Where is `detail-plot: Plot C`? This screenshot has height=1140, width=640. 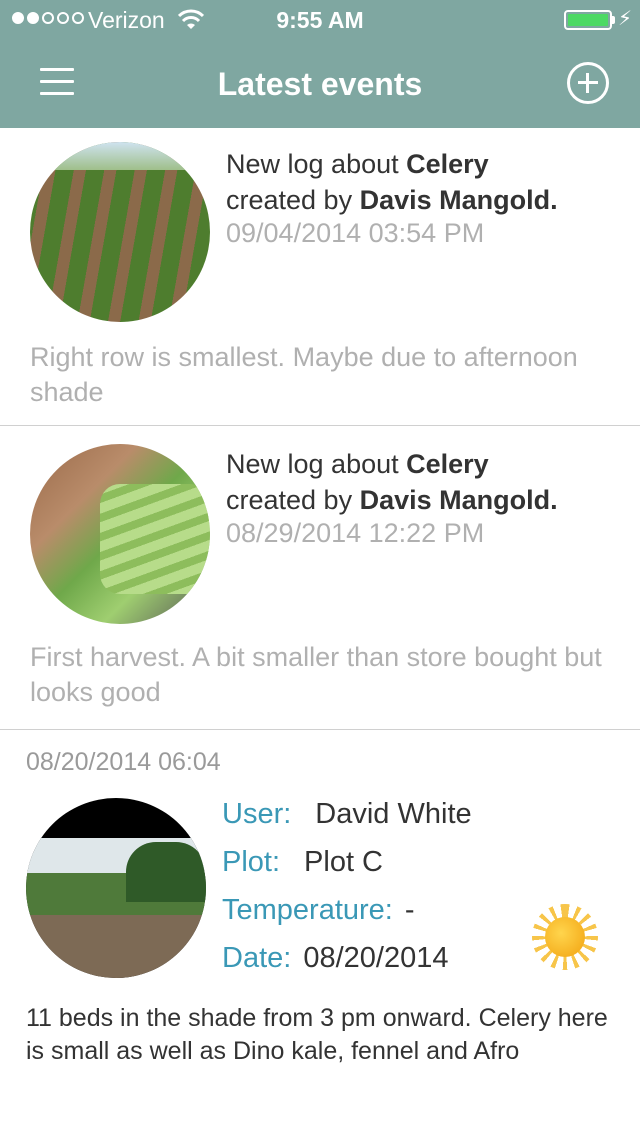 detail-plot: Plot C is located at coordinates (344, 862).